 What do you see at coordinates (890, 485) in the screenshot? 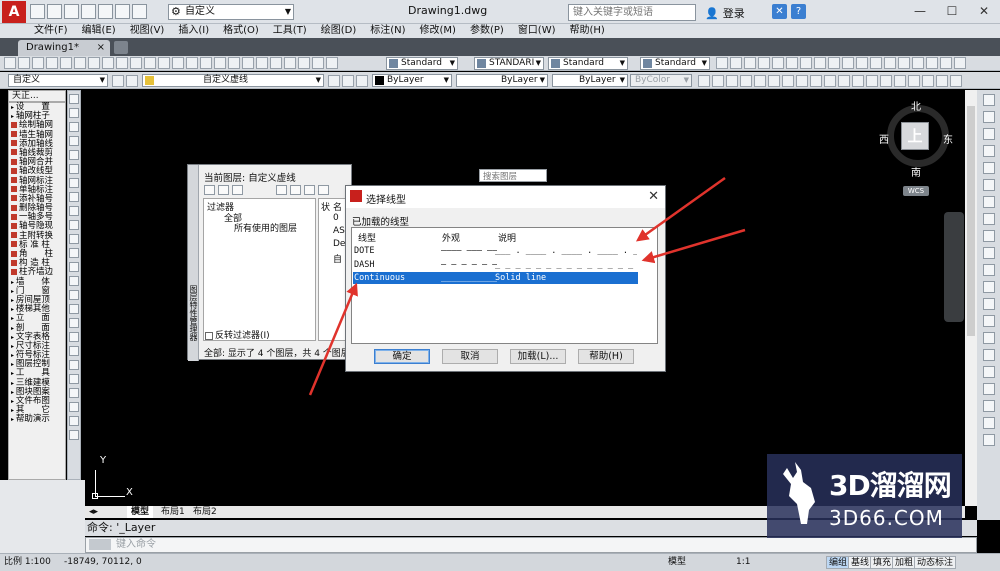
I see `watermark-text: 3D溜溜网` at bounding box center [890, 485].